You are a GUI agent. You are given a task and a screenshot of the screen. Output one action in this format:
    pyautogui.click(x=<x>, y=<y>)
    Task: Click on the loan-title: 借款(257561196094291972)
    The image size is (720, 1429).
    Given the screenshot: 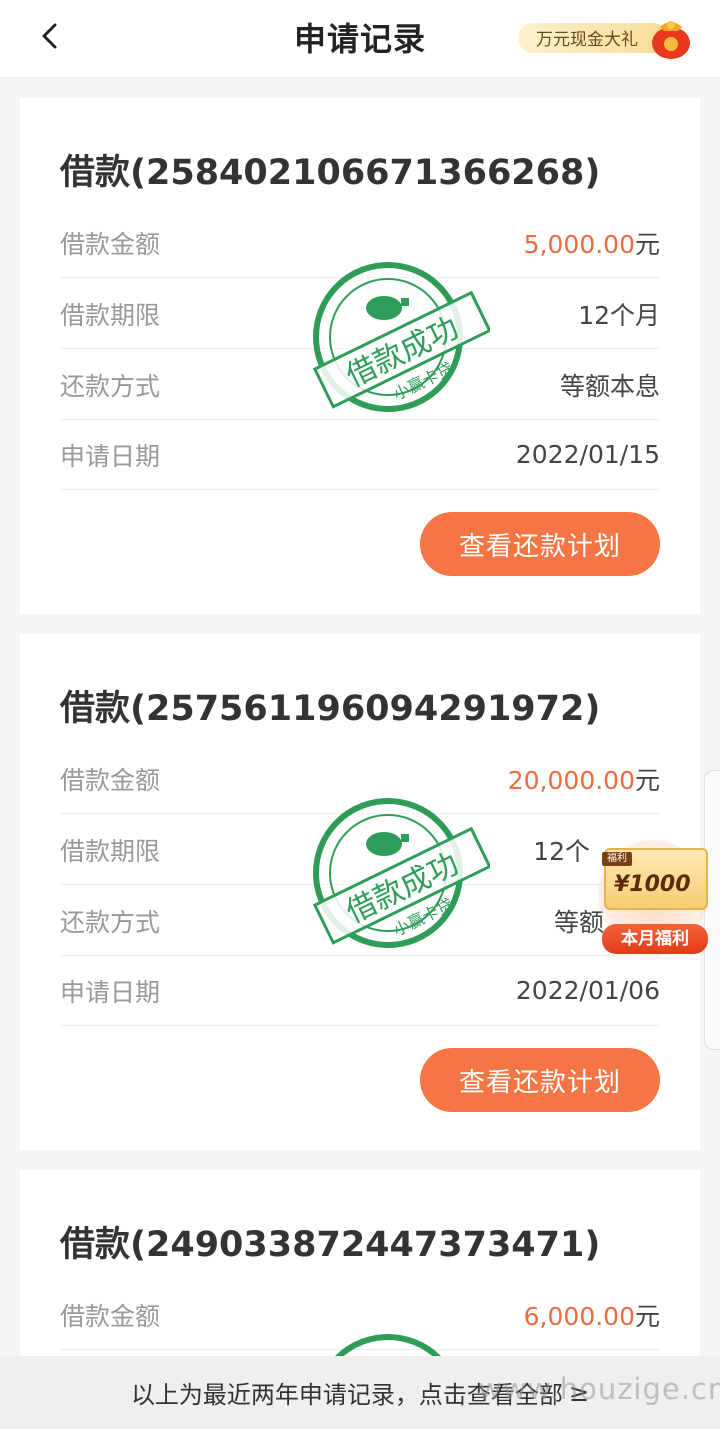 What is the action you would take?
    pyautogui.click(x=330, y=709)
    